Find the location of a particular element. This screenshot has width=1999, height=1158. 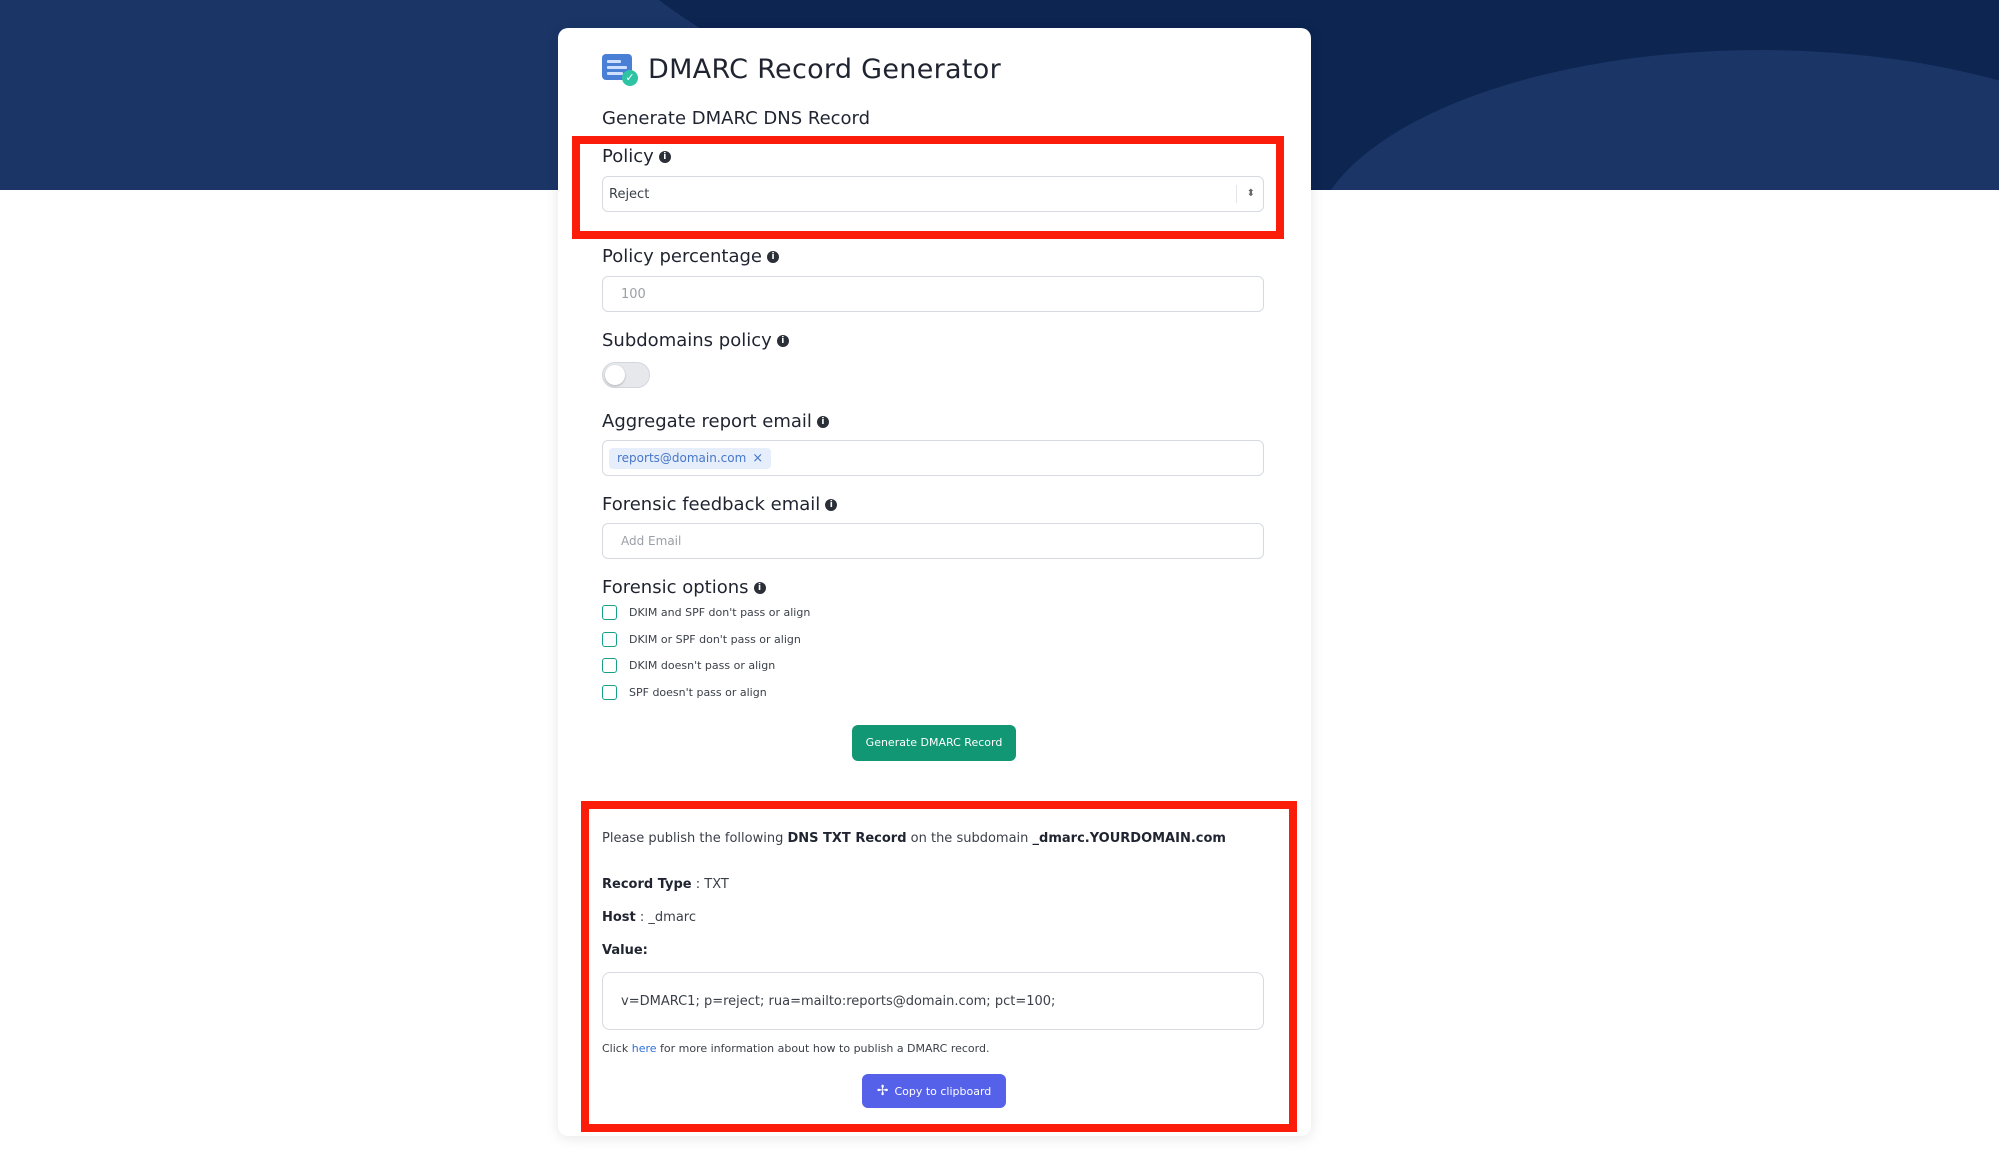

result-intro-mid: on the subdomain is located at coordinates (969, 838).